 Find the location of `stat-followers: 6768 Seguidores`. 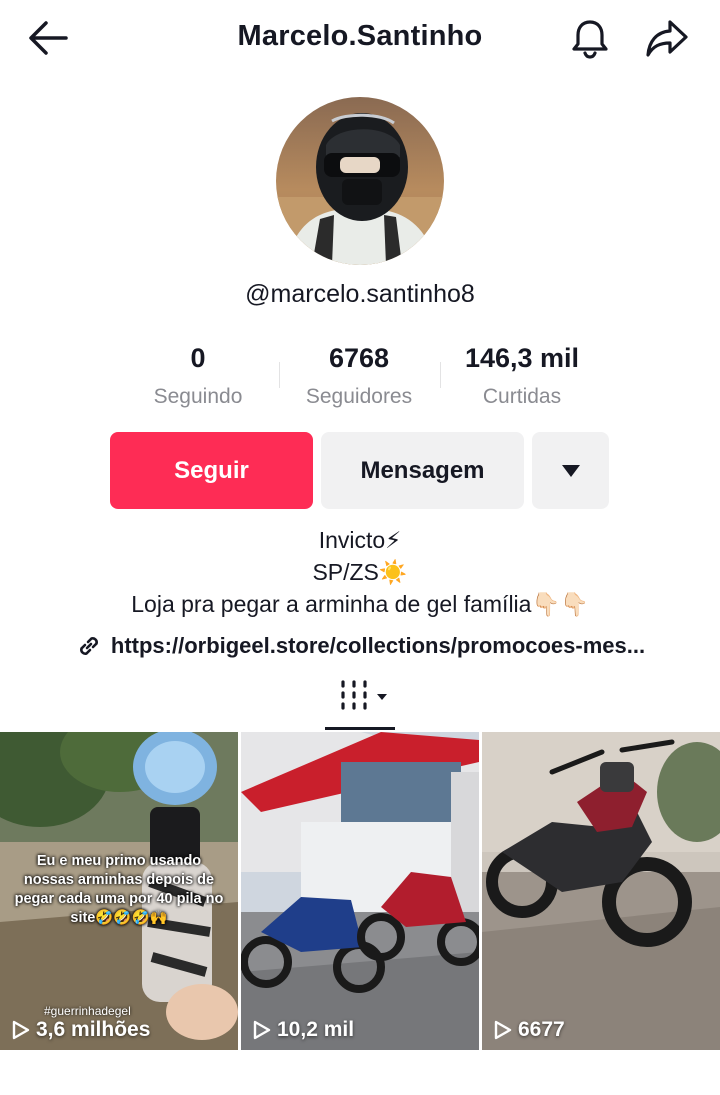

stat-followers: 6768 Seguidores is located at coordinates (359, 377).